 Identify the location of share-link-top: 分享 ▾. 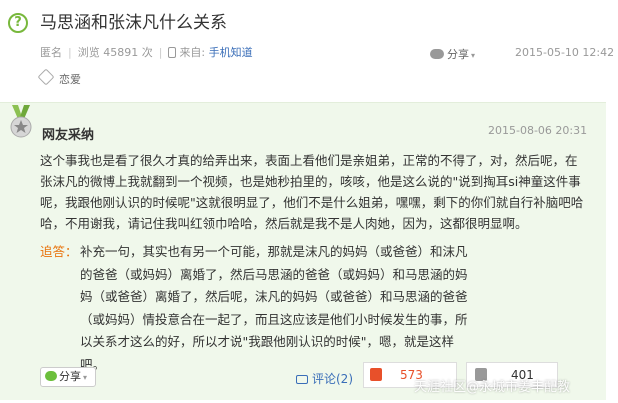
(452, 54).